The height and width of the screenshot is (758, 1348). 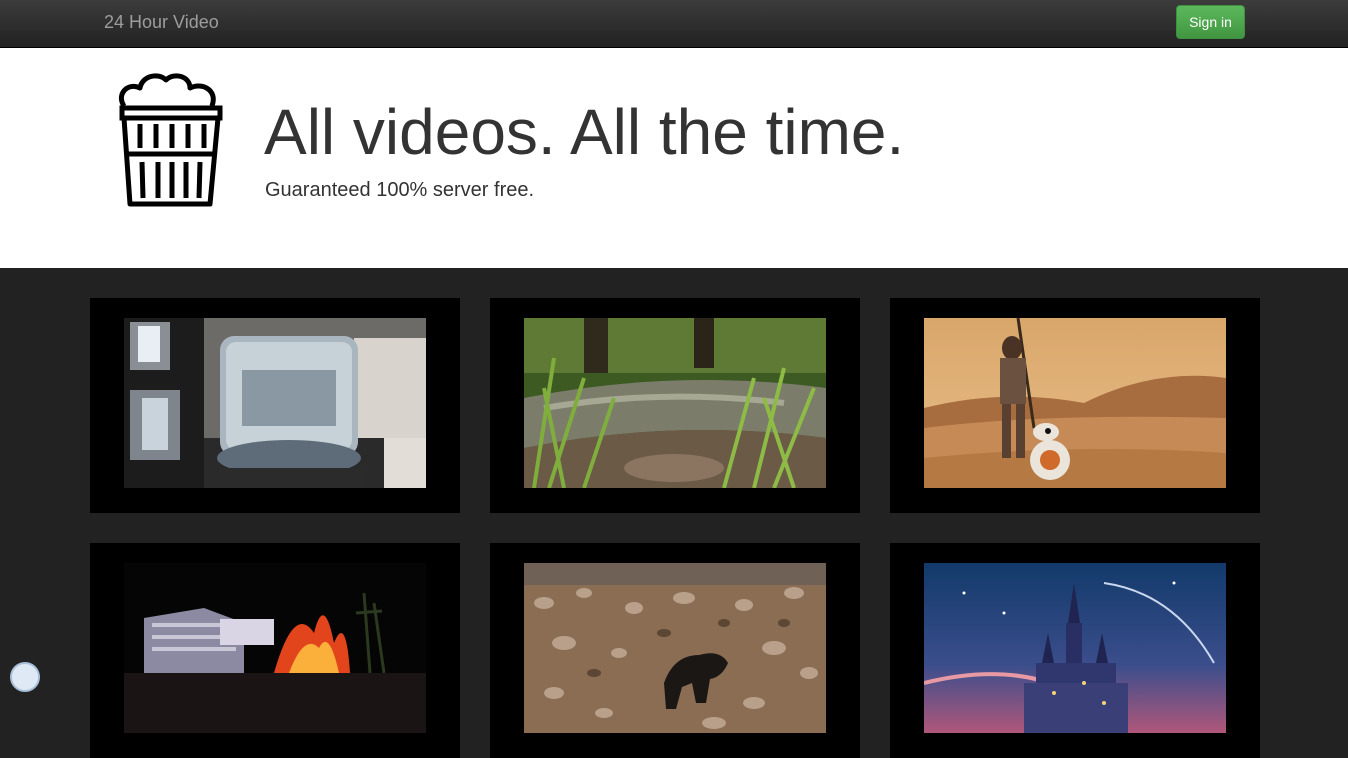 I want to click on top-navbar: 24 Hour Video Sign in, so click(x=674, y=24).